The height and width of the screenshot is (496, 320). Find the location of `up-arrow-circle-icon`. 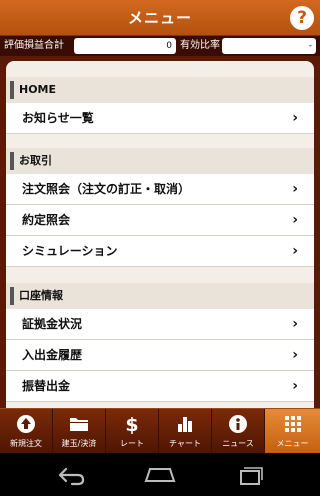

up-arrow-circle-icon is located at coordinates (26, 424).